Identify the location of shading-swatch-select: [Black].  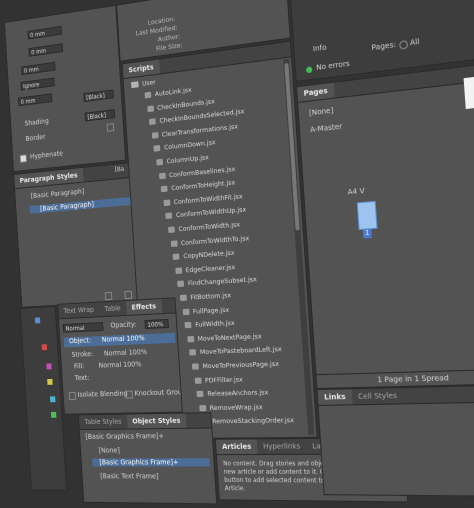
(100, 115).